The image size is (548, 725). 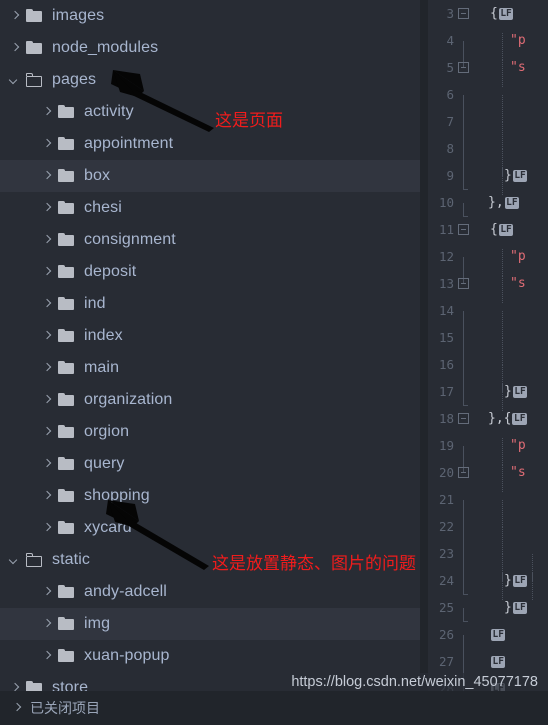 I want to click on code-line: 16, so click(x=488, y=371).